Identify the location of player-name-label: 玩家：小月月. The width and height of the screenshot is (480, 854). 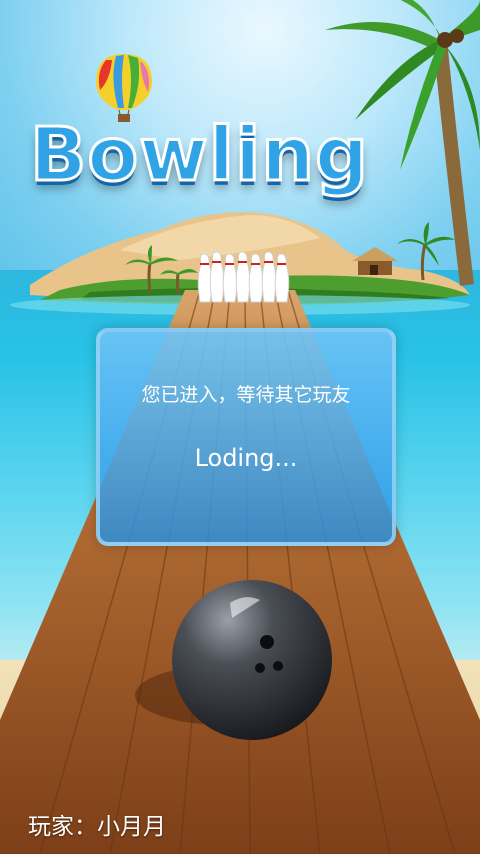
(97, 827).